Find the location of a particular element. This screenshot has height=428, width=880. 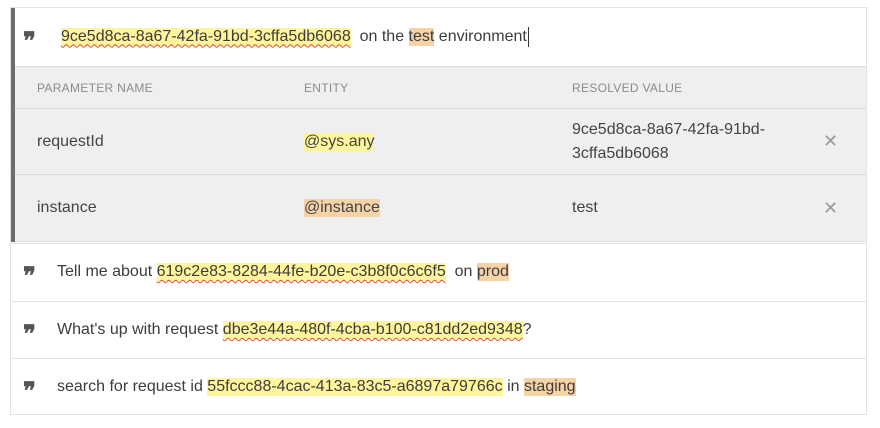

annotation-sys-any: 619c2e83-8284-44fe-b20e-c3b8f0c6c6f5 is located at coordinates (301, 272).